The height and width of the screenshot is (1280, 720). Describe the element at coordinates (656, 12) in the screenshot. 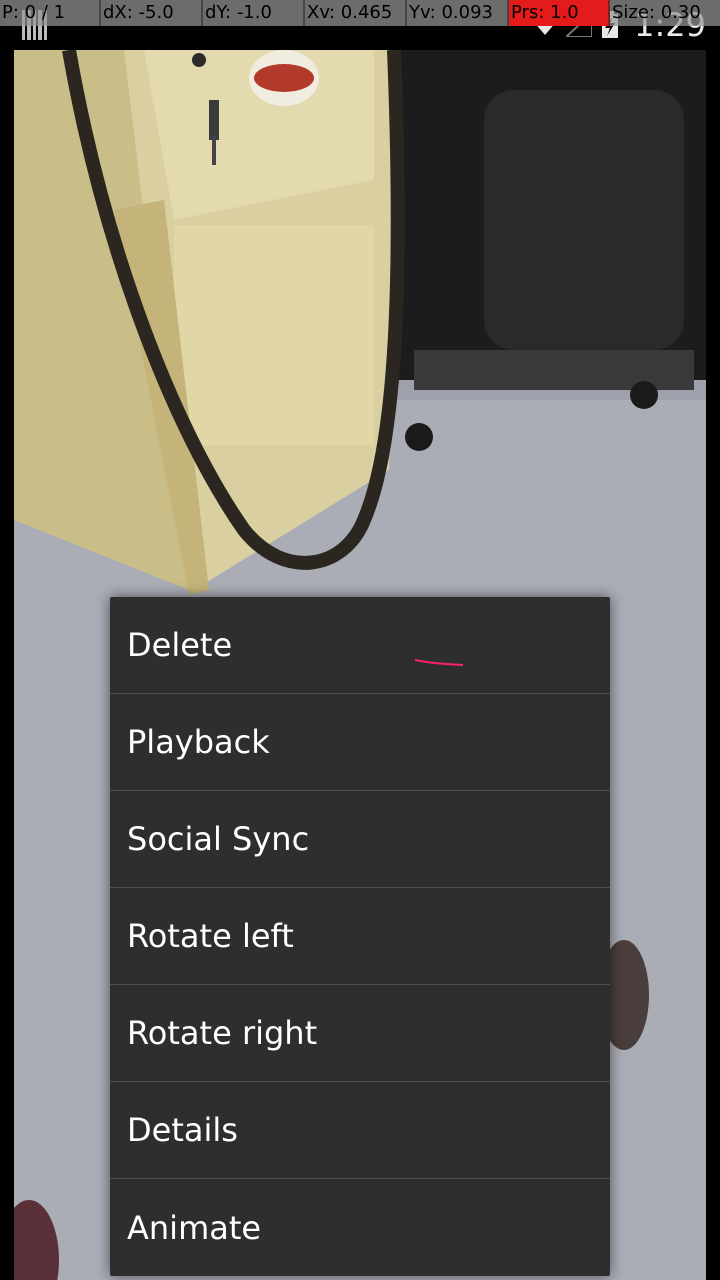

I see `touch-size: Size: 0.30` at that location.